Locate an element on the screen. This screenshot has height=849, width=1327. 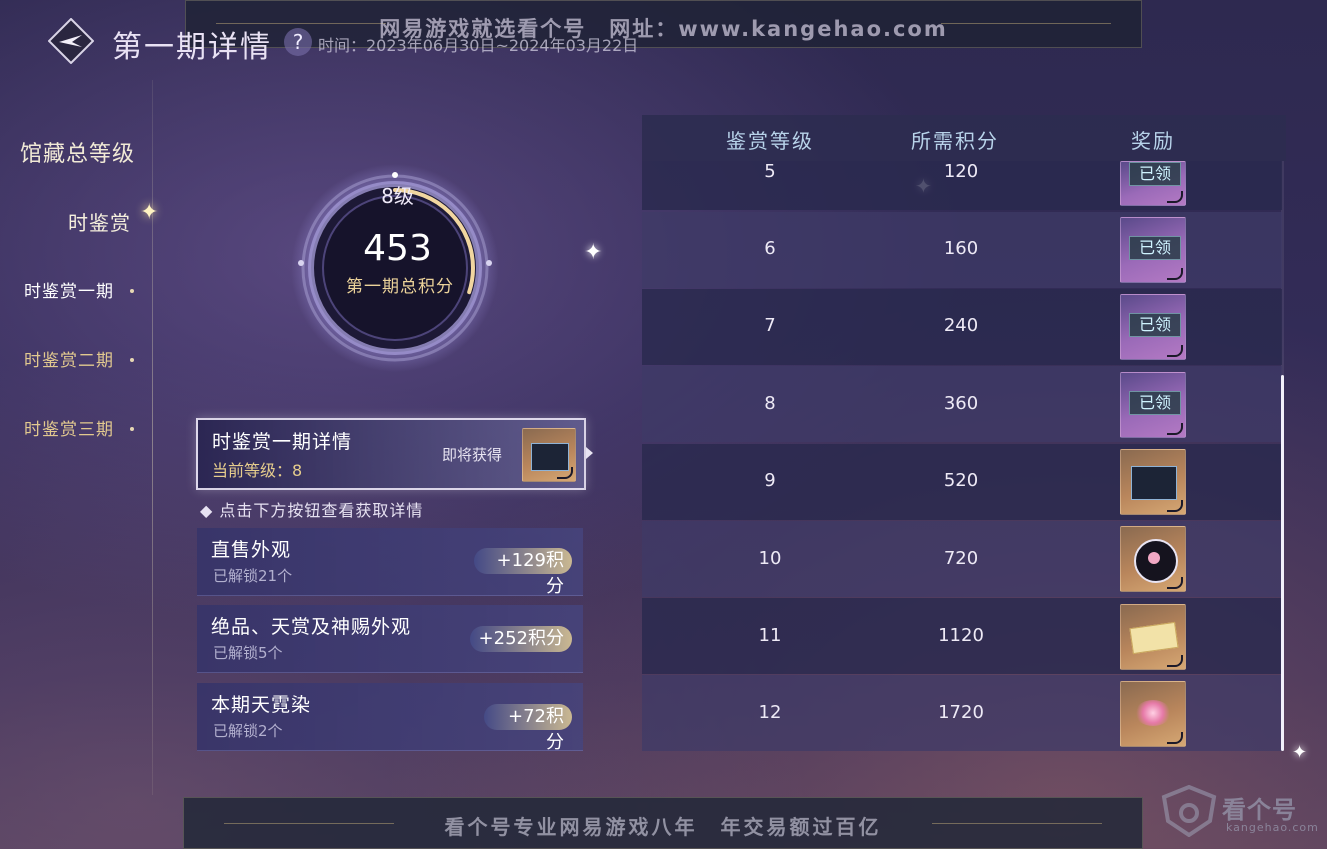
source-unlocked-count: 已解锁5个 is located at coordinates (248, 653).